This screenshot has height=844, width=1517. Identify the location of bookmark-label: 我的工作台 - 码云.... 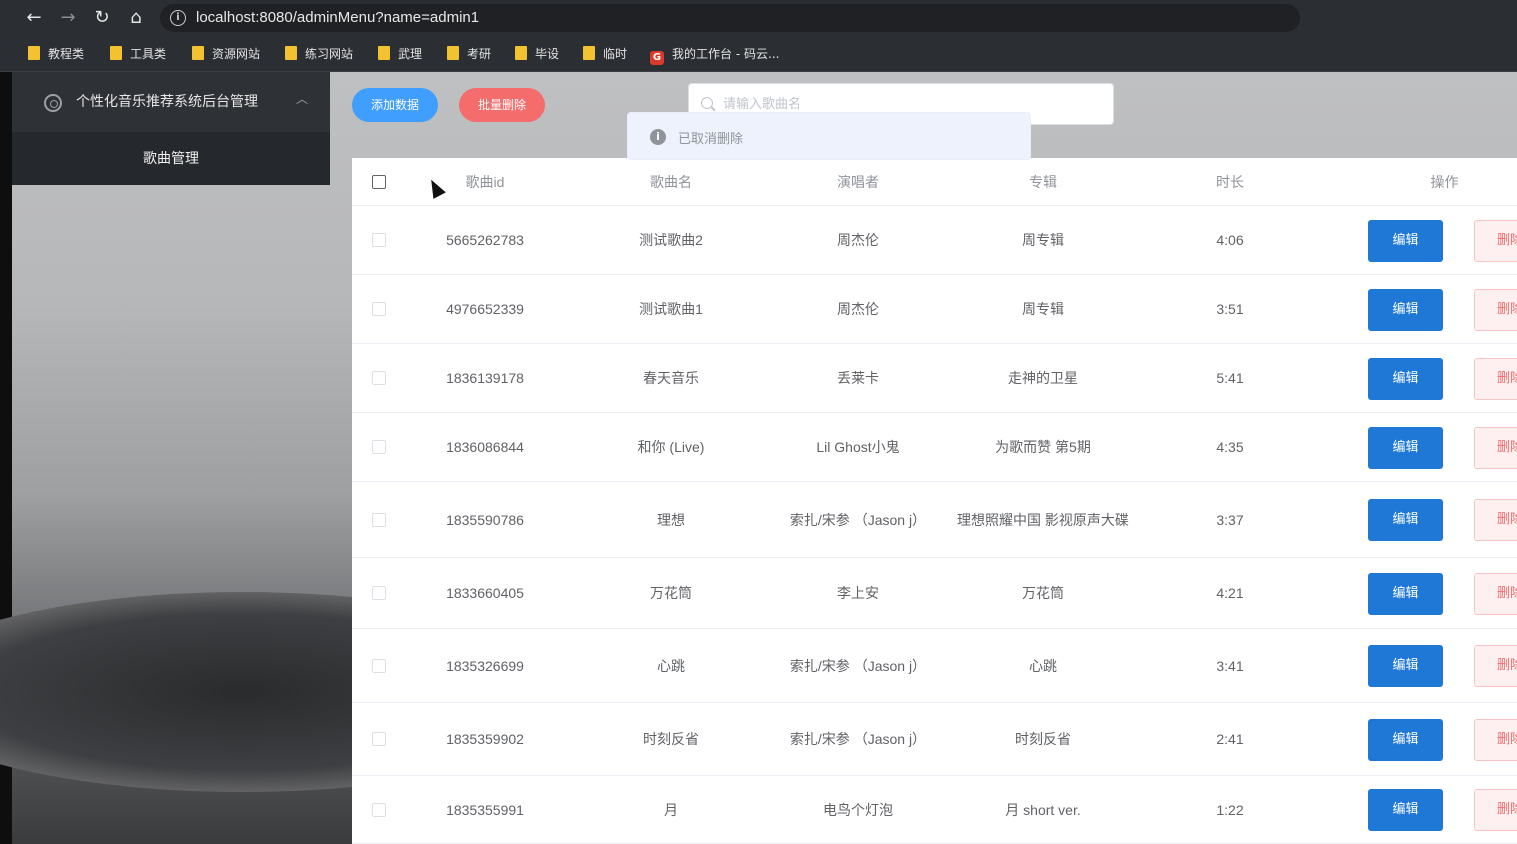
(726, 54).